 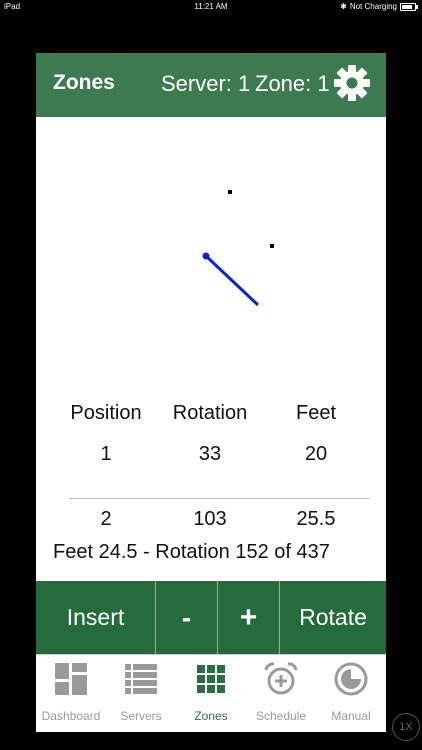 What do you see at coordinates (71, 679) in the screenshot?
I see `dashboard-icon` at bounding box center [71, 679].